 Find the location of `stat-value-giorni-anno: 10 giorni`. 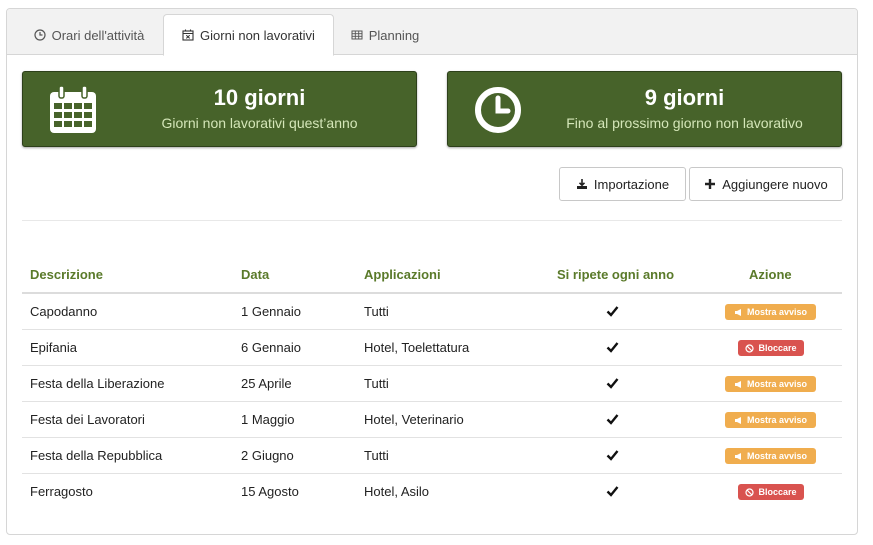

stat-value-giorni-anno: 10 giorni is located at coordinates (259, 97).